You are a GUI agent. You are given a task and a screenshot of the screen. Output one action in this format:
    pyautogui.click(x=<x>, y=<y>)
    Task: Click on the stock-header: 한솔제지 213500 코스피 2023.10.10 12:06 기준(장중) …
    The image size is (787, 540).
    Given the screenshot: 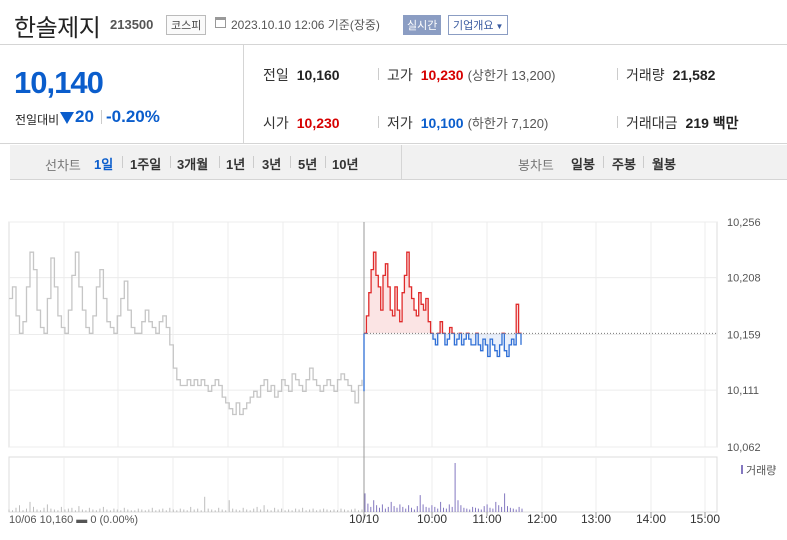 What is the action you would take?
    pyautogui.click(x=393, y=22)
    